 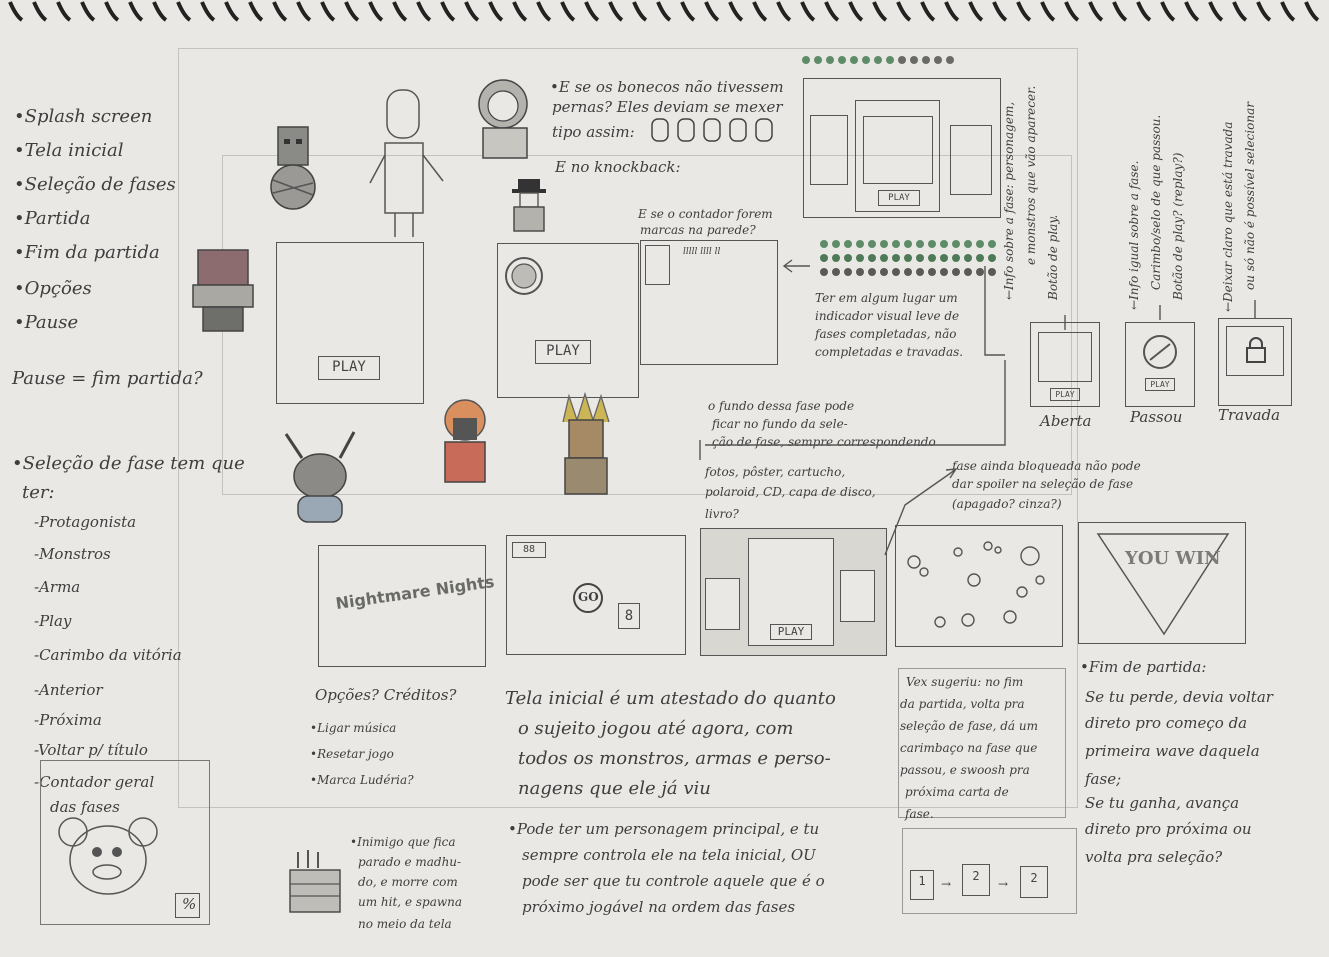 What do you see at coordinates (1103, 779) in the screenshot?
I see `end-note-line: fase;` at bounding box center [1103, 779].